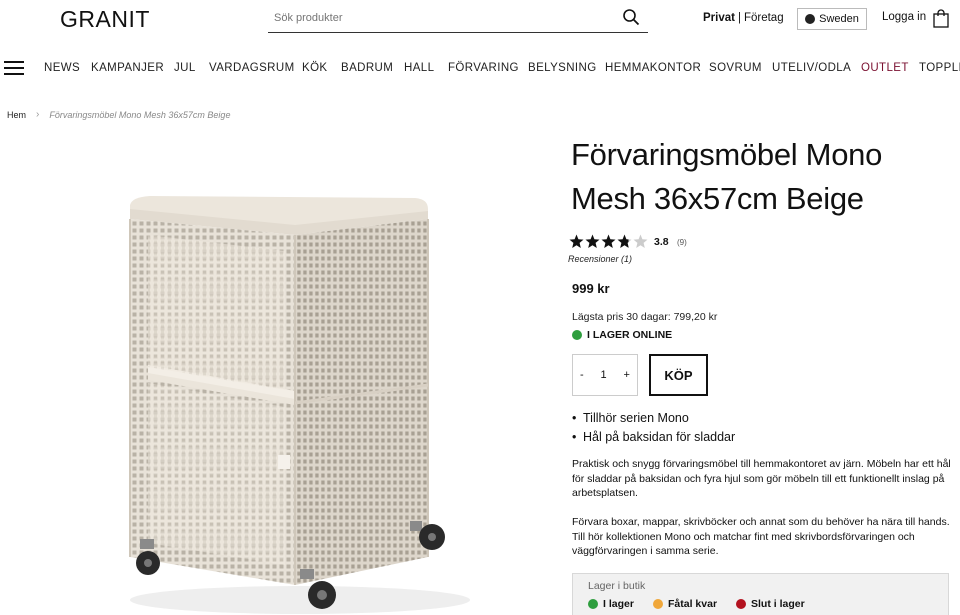  Describe the element at coordinates (127, 68) in the screenshot. I see `nav-item-kampanjer: KAMPANJER` at that location.